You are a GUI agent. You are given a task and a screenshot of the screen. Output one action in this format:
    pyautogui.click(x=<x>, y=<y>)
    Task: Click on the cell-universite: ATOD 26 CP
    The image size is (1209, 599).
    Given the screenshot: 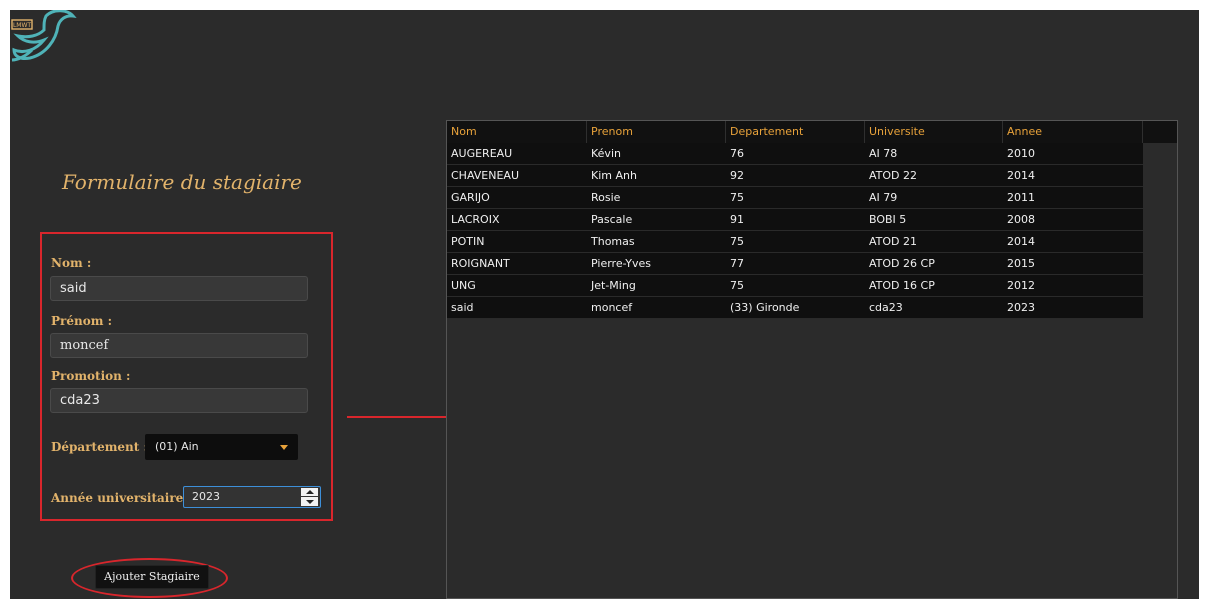 What is the action you would take?
    pyautogui.click(x=902, y=263)
    